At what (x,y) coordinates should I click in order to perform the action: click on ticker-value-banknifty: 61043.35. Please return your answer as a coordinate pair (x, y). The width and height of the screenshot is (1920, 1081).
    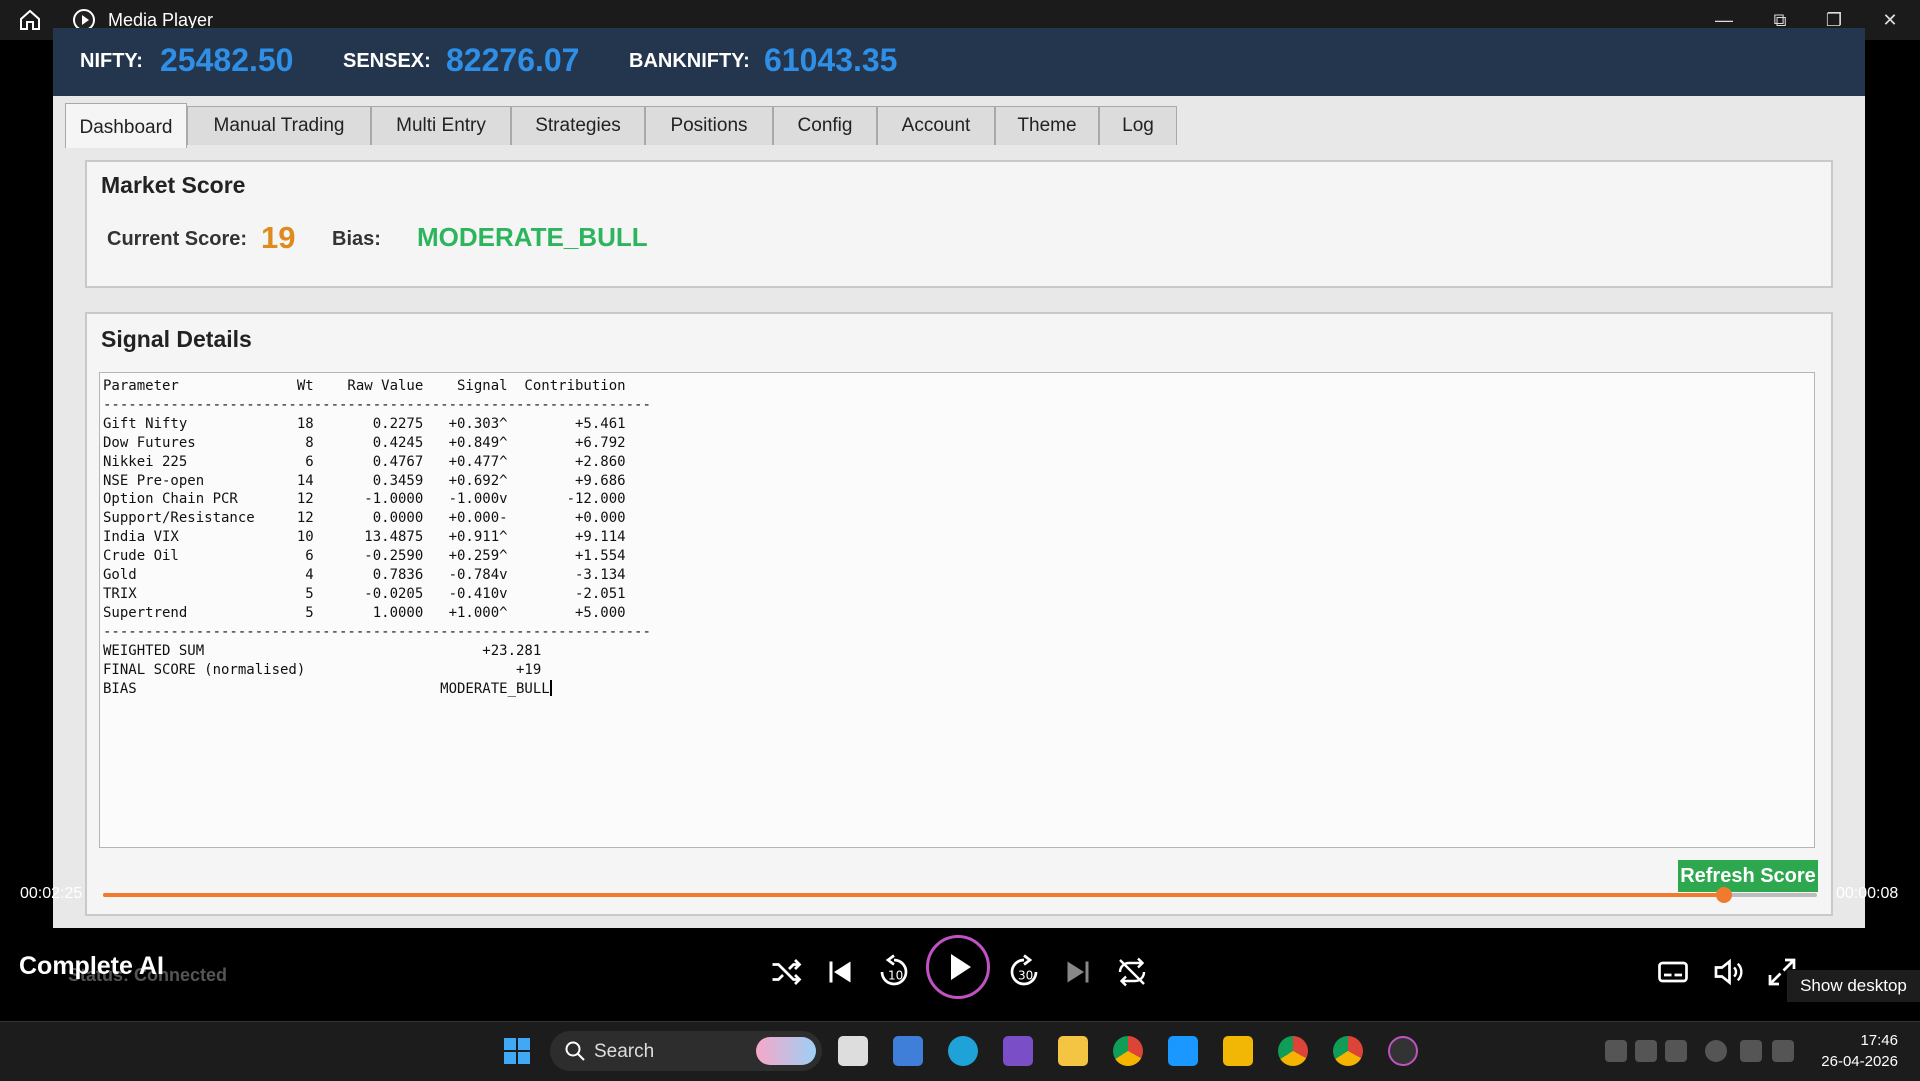
    Looking at the image, I should click on (831, 60).